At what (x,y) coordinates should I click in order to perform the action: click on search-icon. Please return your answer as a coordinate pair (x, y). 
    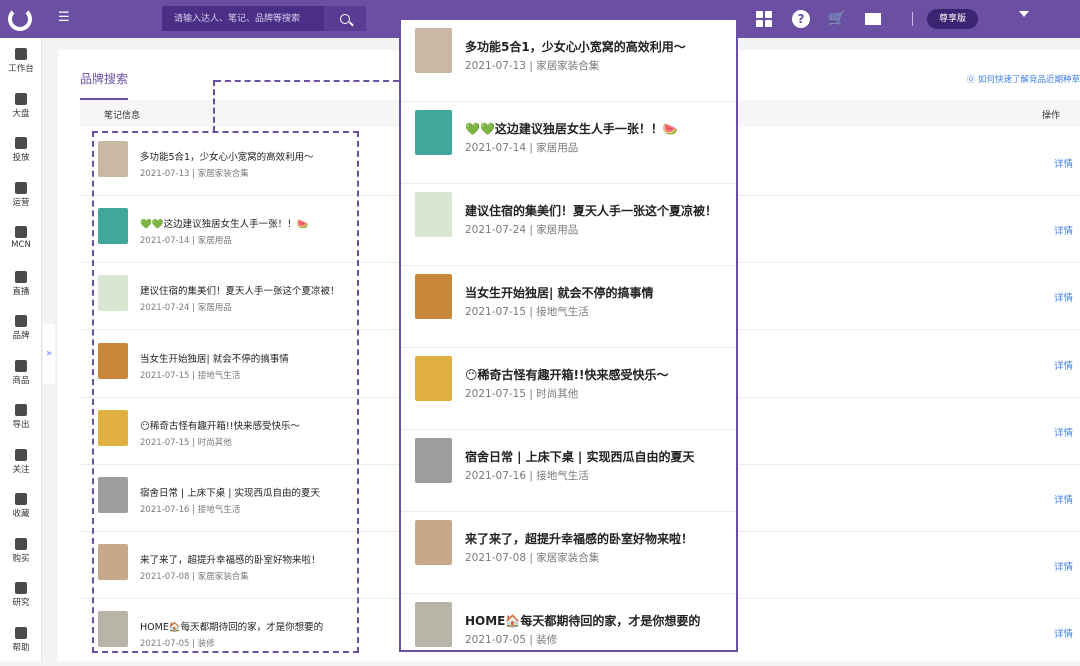
    Looking at the image, I should click on (345, 18).